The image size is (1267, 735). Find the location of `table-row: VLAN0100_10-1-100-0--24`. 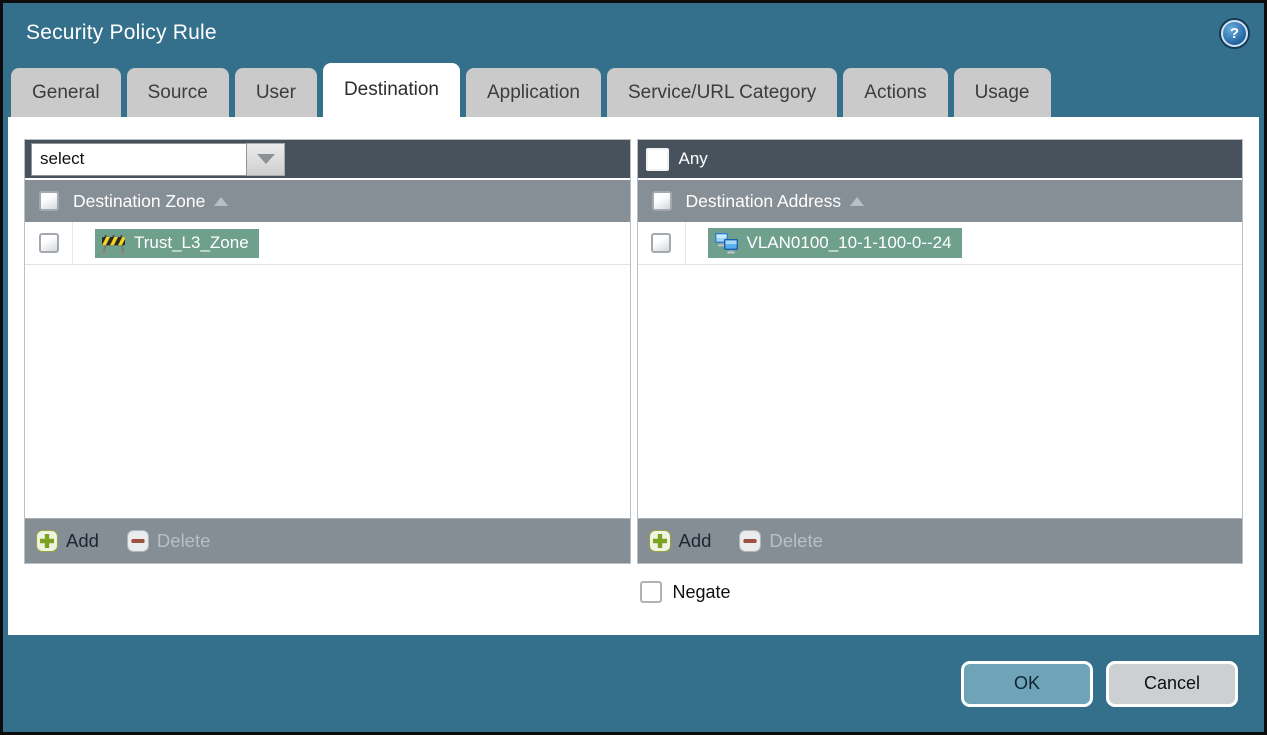

table-row: VLAN0100_10-1-100-0--24 is located at coordinates (939, 243).